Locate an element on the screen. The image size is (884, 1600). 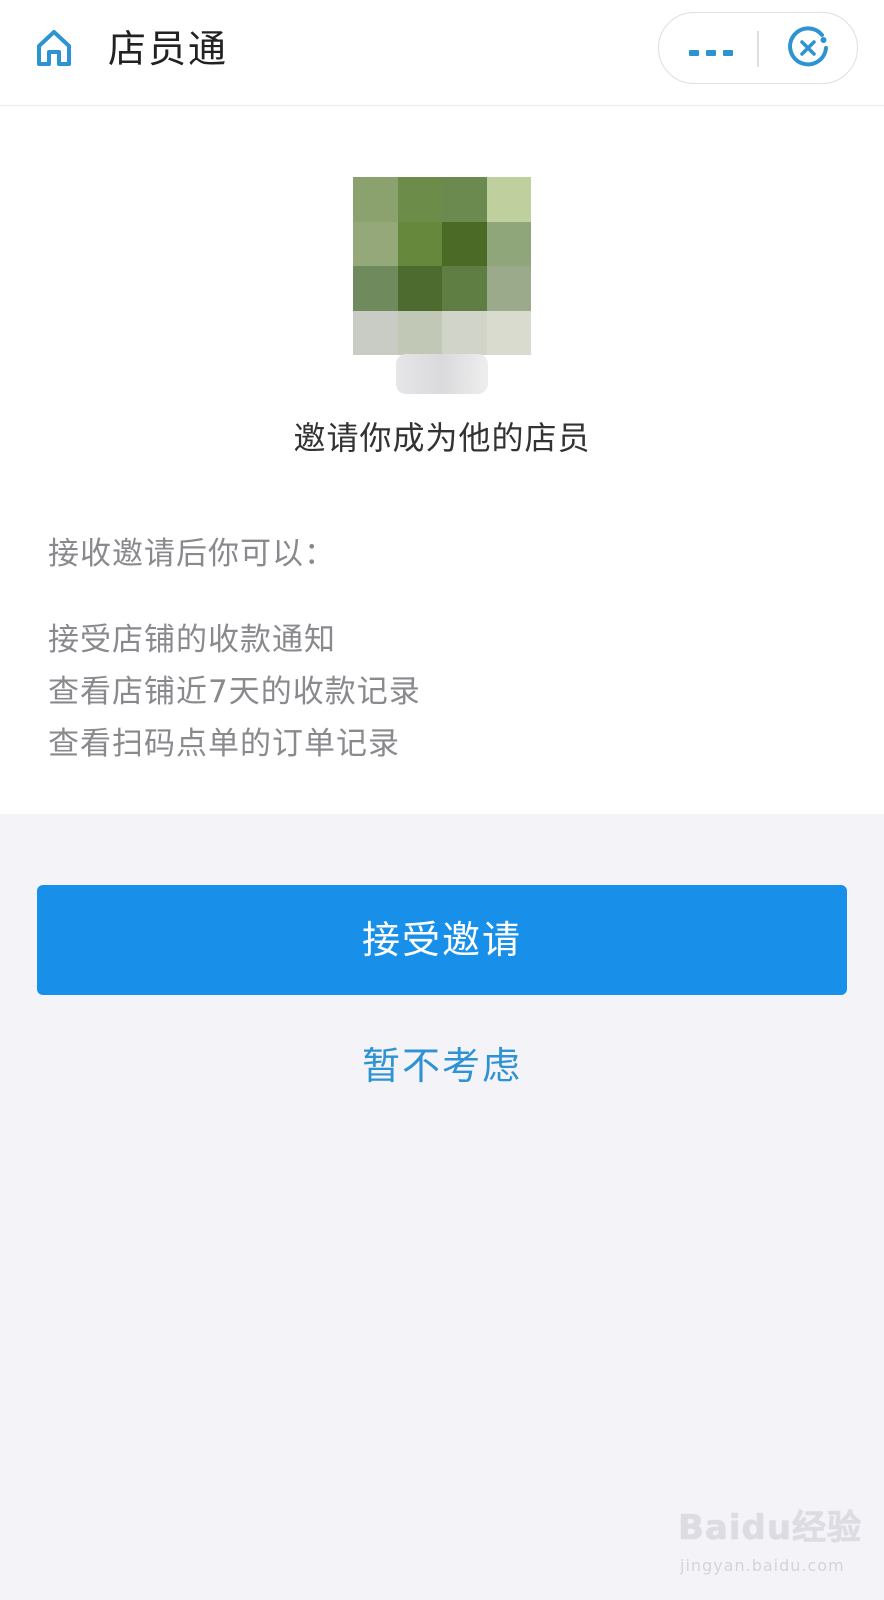
navigation-bar: 店员通 is located at coordinates (442, 53).